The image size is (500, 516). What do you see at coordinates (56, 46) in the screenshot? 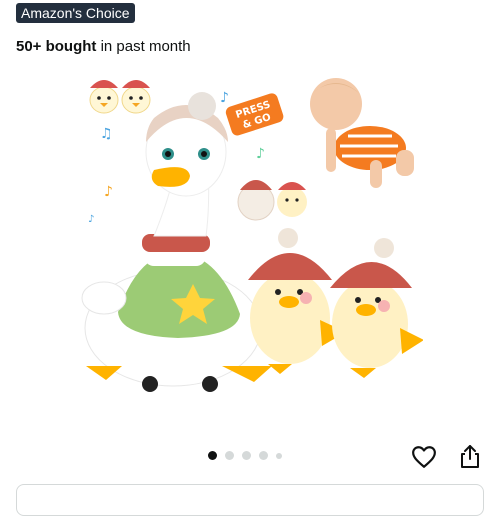
I see `purchase-count: 50+ bought` at bounding box center [56, 46].